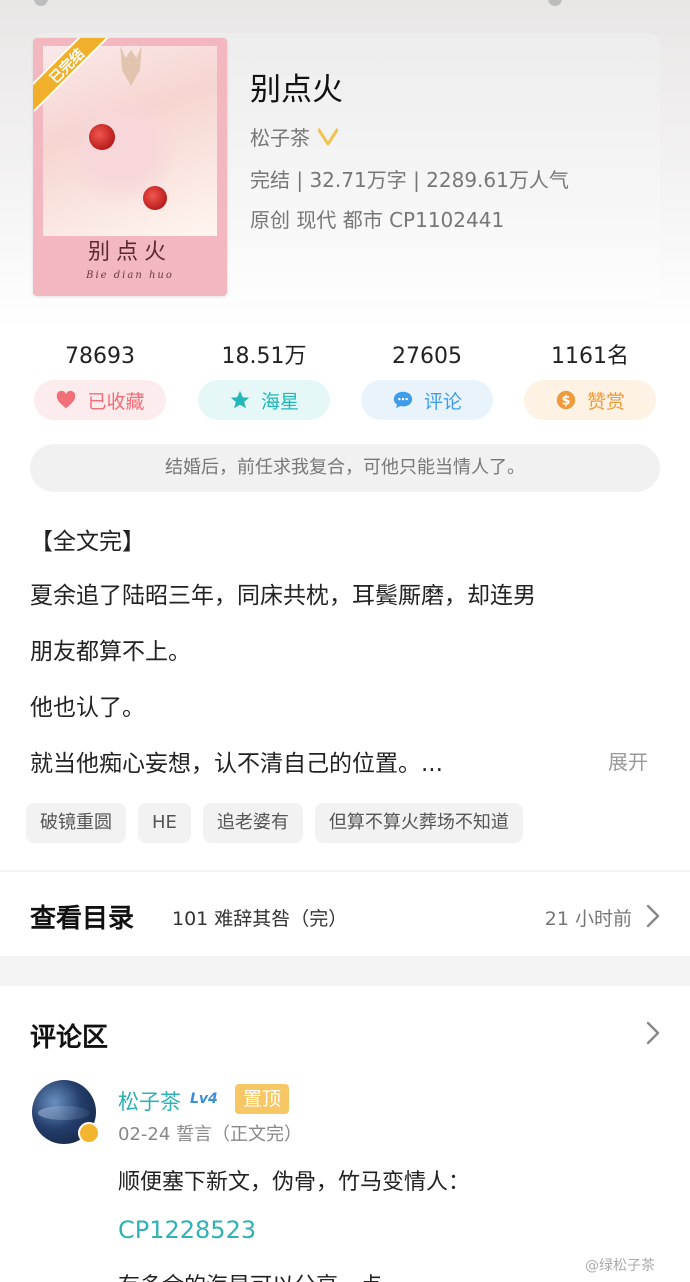 The height and width of the screenshot is (1282, 690). What do you see at coordinates (296, 90) in the screenshot?
I see `book-title: 别点火` at bounding box center [296, 90].